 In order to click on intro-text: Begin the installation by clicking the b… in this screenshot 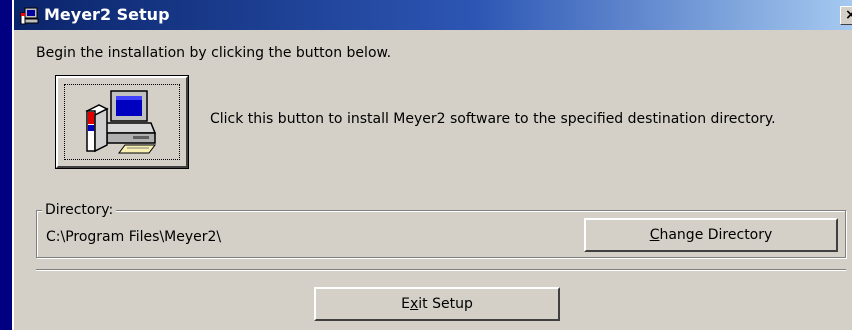, I will do `click(214, 53)`.